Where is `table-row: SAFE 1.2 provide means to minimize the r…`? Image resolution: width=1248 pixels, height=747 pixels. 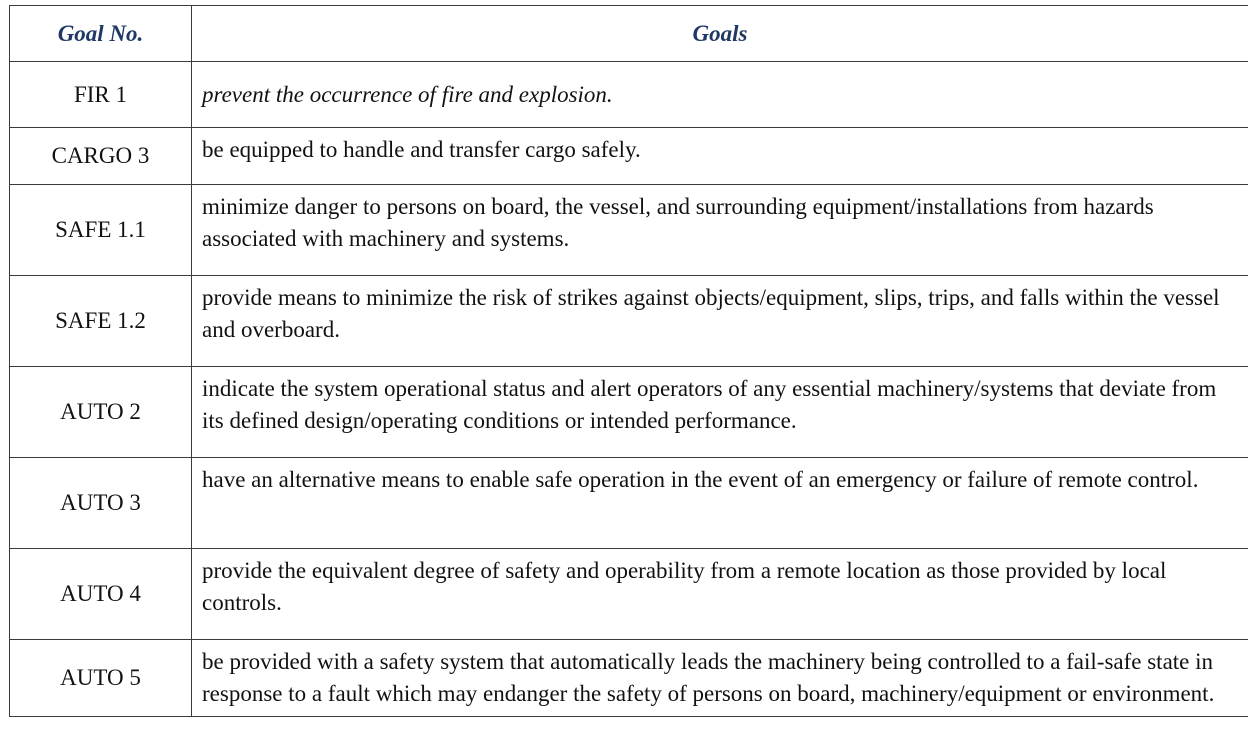 table-row: SAFE 1.2 provide means to minimize the r… is located at coordinates (628, 321).